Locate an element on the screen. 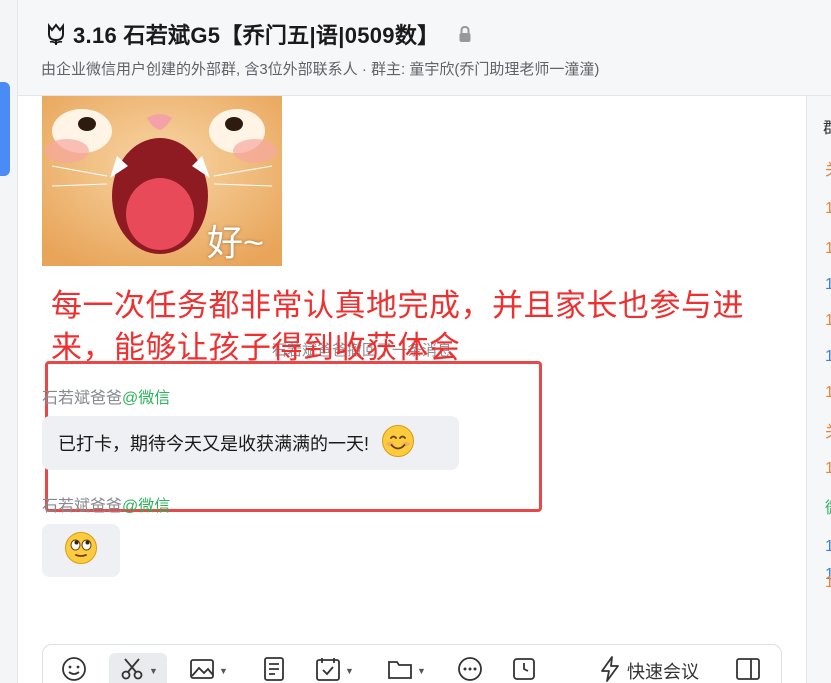 Image resolution: width=831 pixels, height=683 pixels. task-button: ▼ is located at coordinates (334, 669).